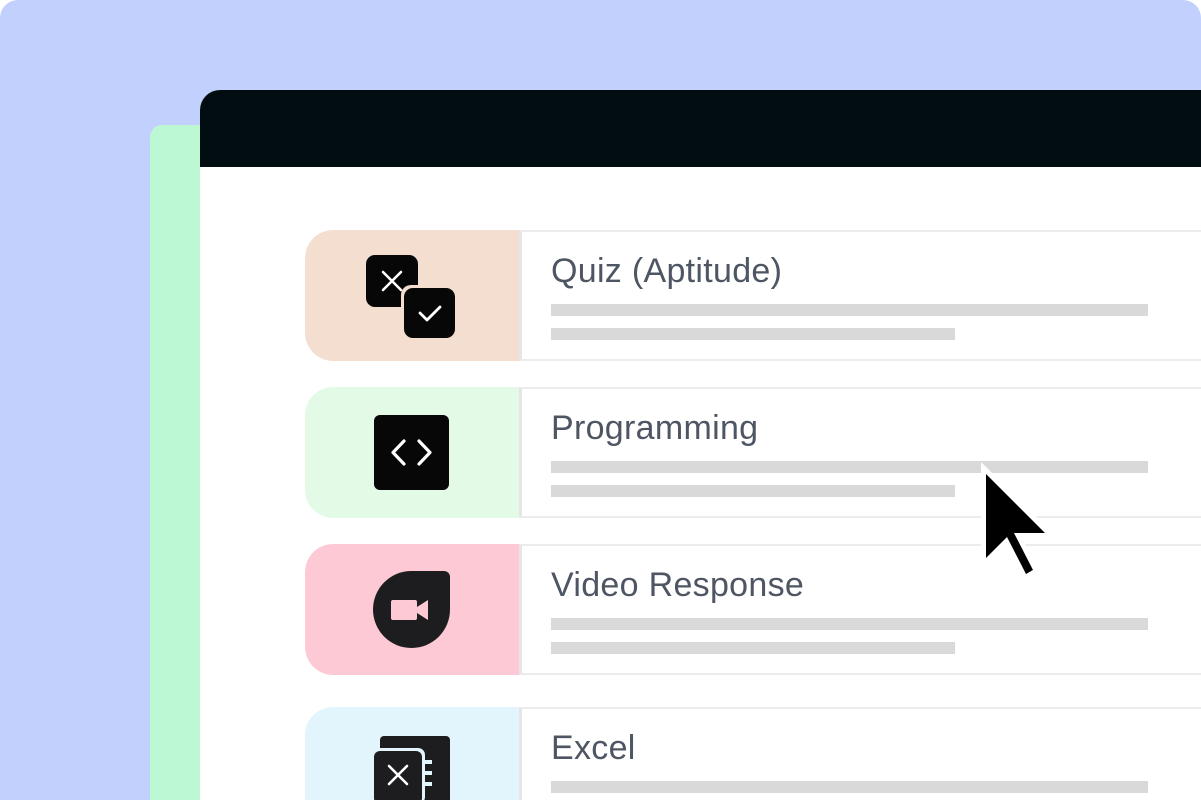  Describe the element at coordinates (678, 585) in the screenshot. I see `card-title-video-response: Video Response` at that location.